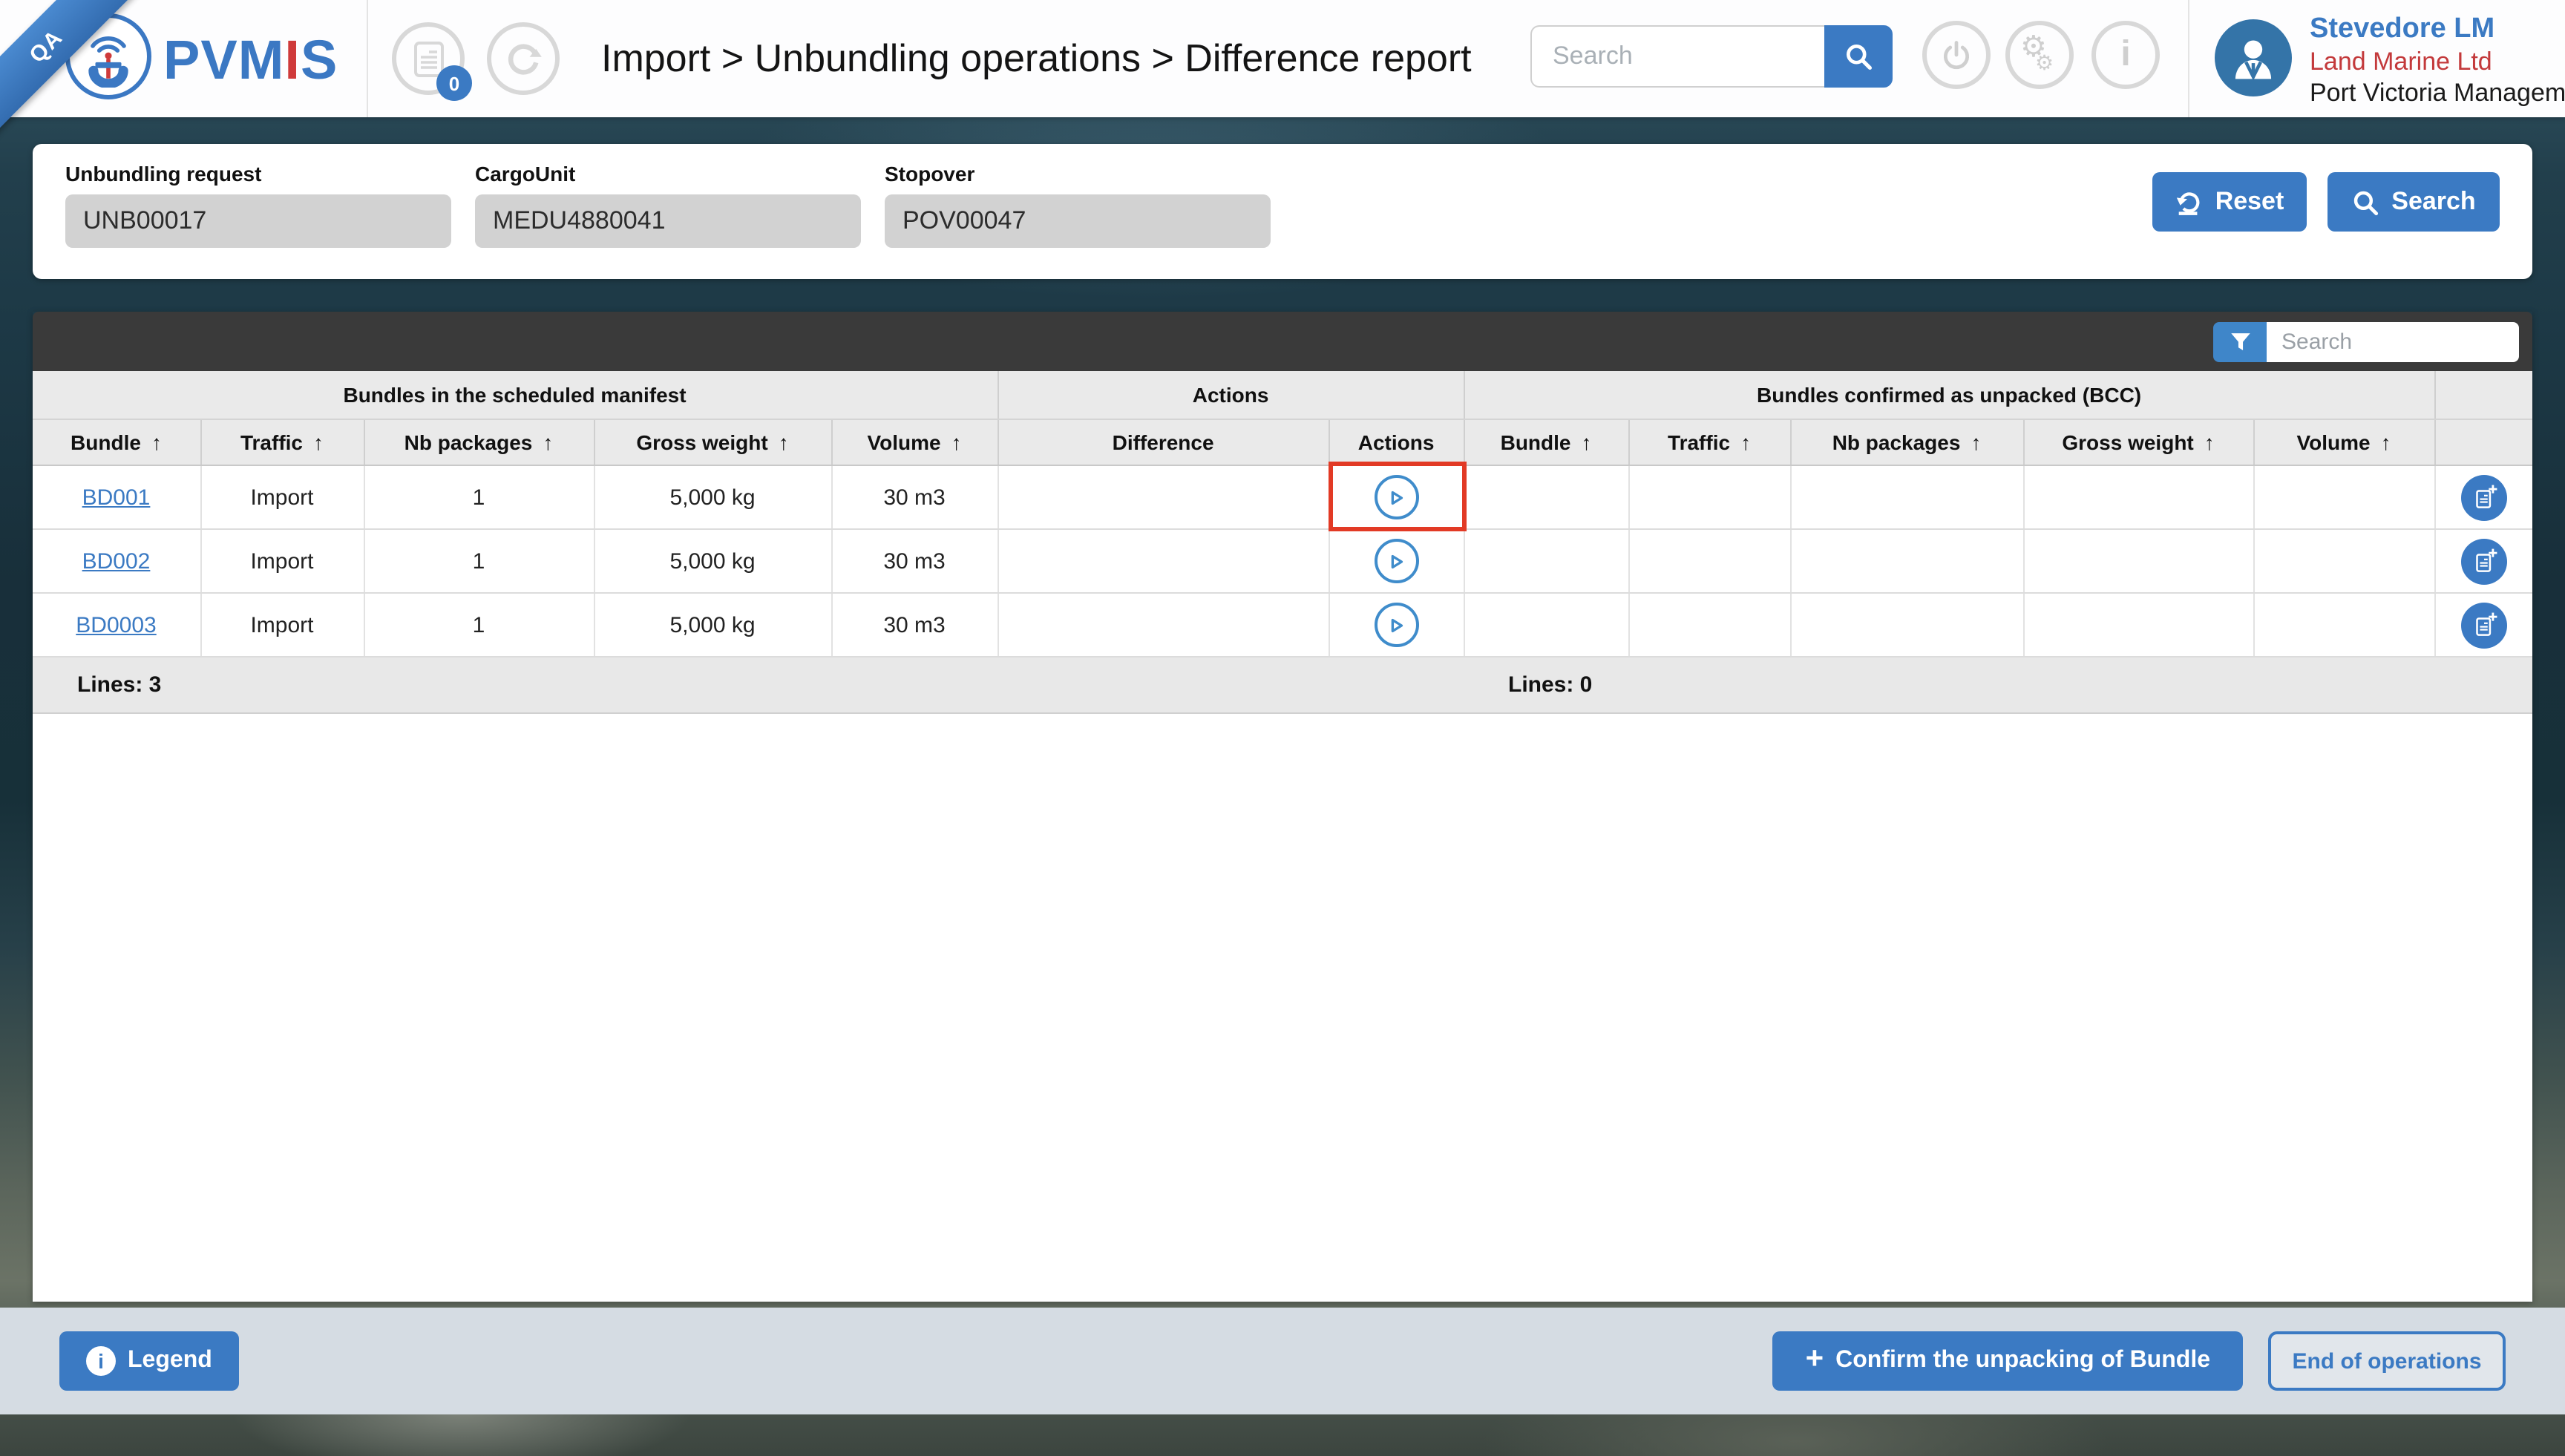 This screenshot has height=1456, width=2565. What do you see at coordinates (1710, 498) in the screenshot?
I see `traffic-bcc-cell` at bounding box center [1710, 498].